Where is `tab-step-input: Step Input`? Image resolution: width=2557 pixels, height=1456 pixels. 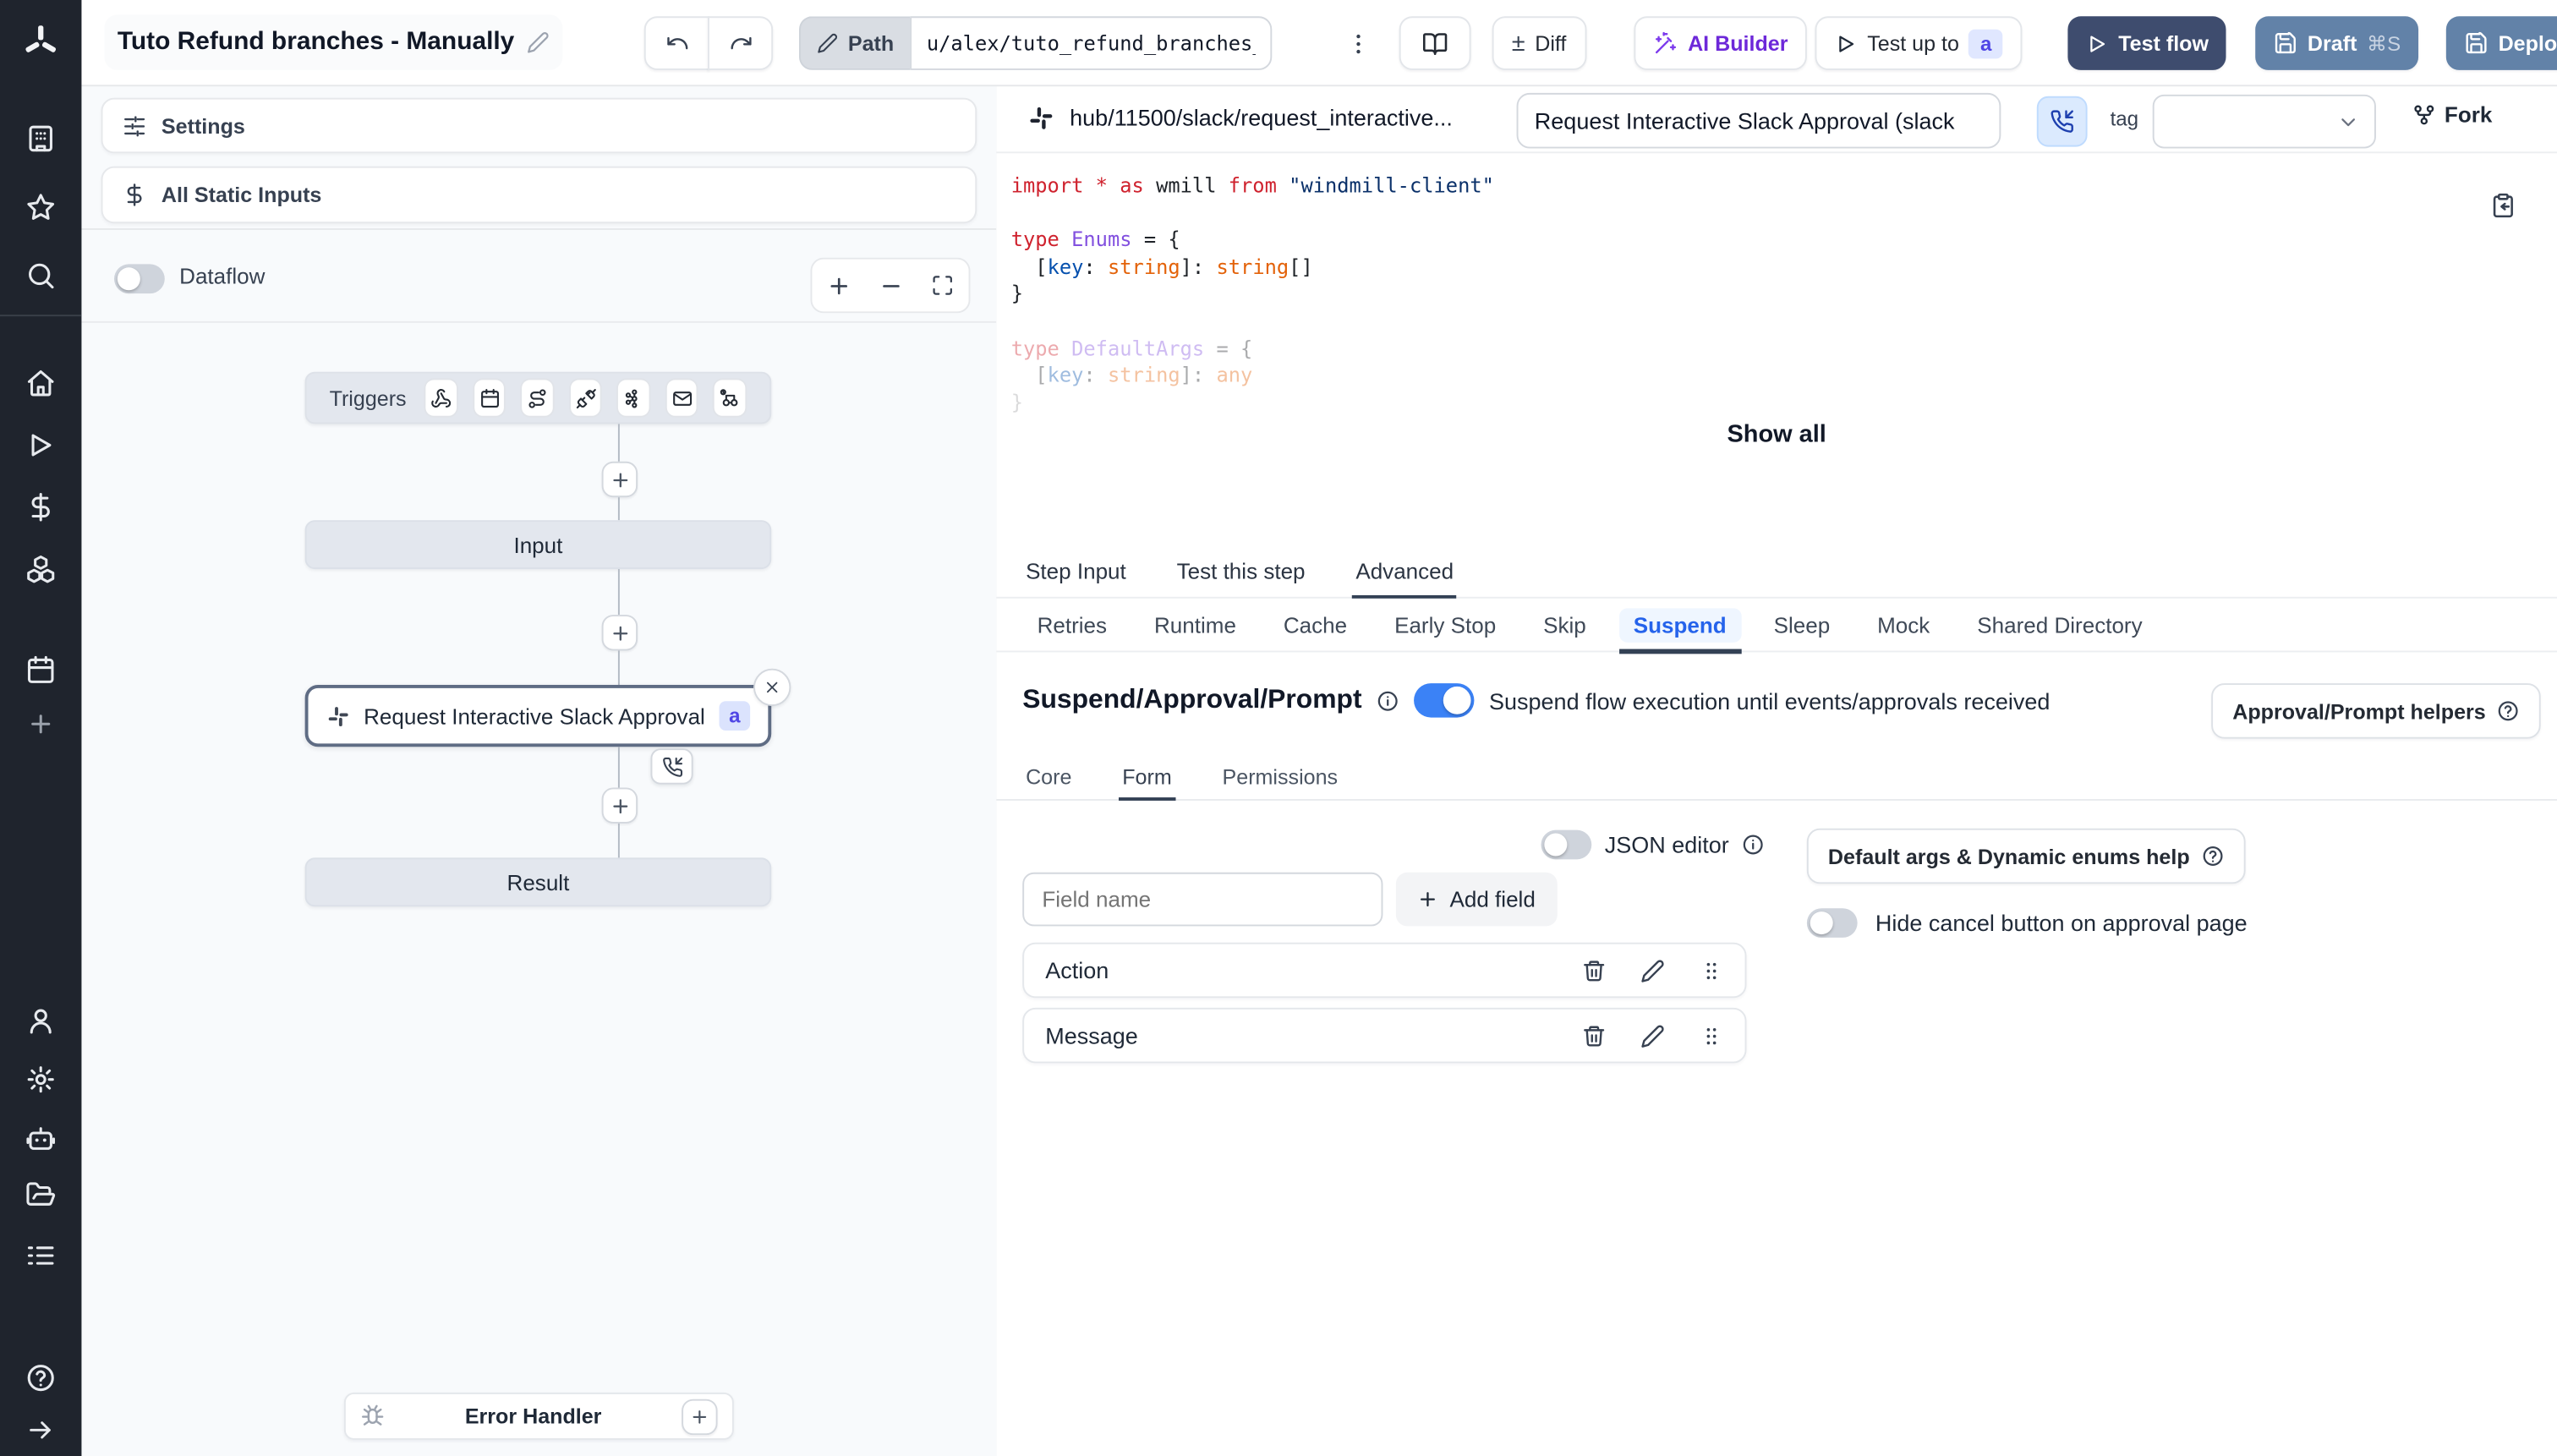
tab-step-input: Step Input is located at coordinates (1075, 571).